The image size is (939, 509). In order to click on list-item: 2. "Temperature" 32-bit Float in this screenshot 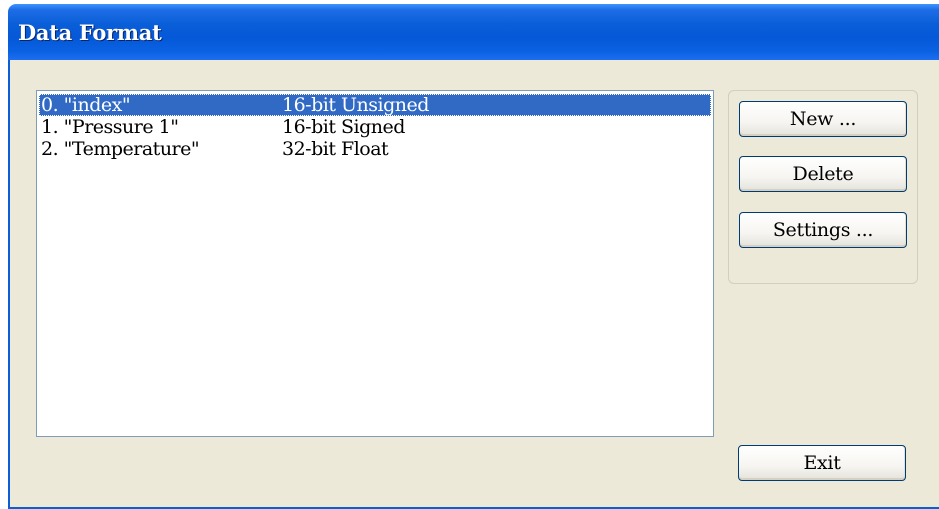, I will do `click(375, 149)`.